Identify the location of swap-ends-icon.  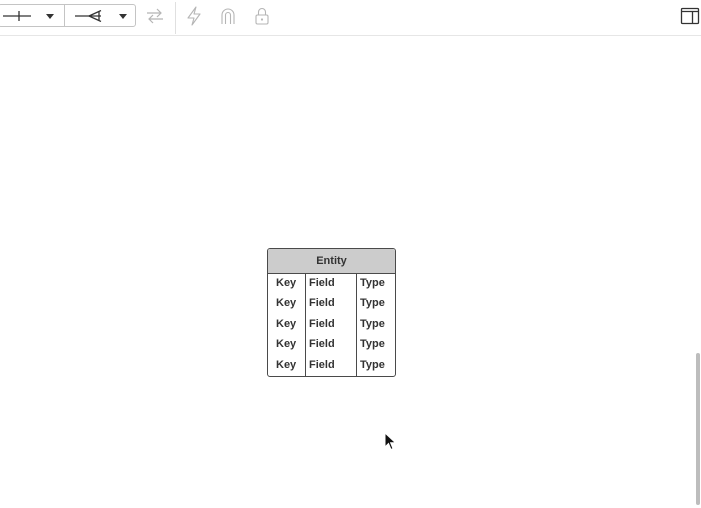
(155, 16).